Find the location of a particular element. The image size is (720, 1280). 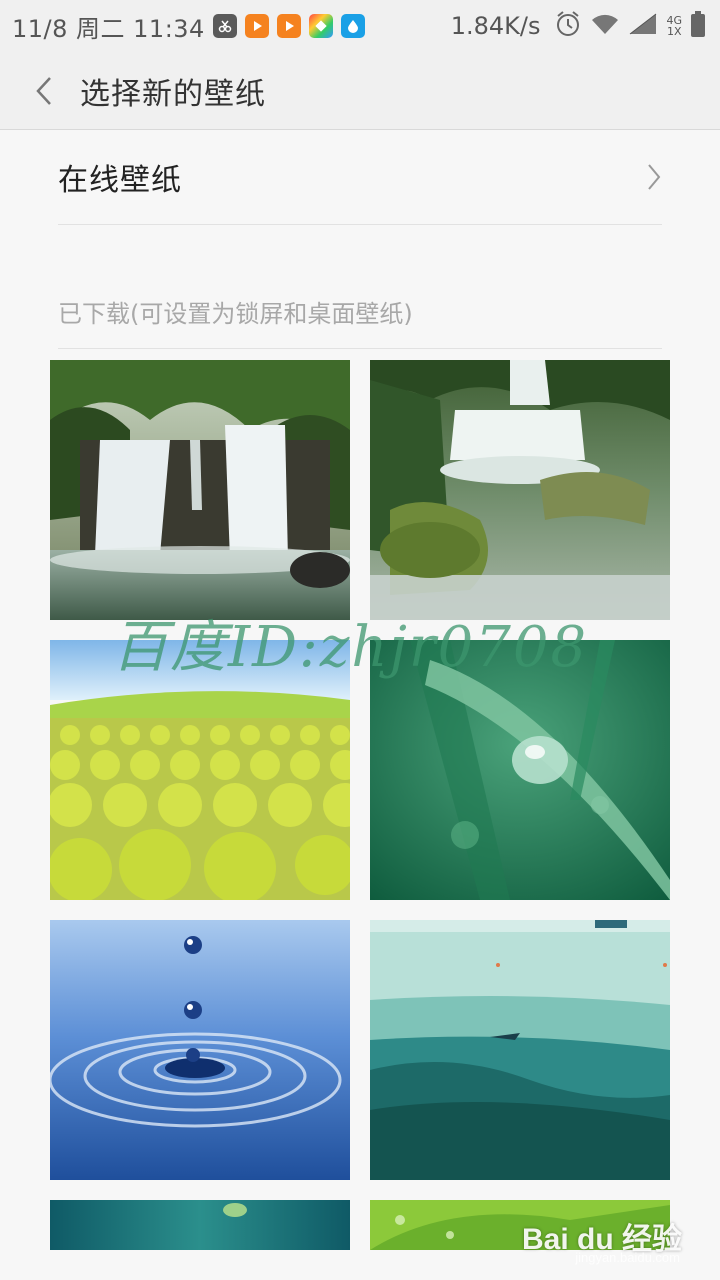

alarm-icon is located at coordinates (568, 26).